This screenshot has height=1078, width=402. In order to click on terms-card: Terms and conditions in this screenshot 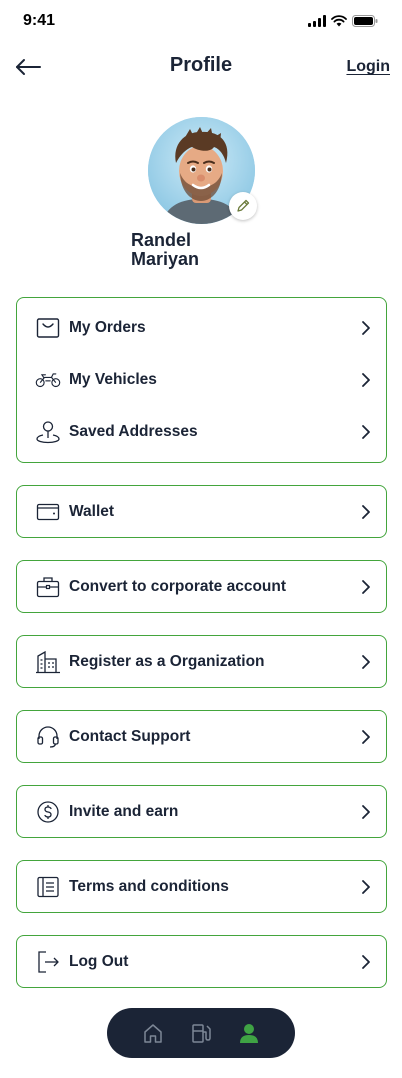, I will do `click(201, 886)`.